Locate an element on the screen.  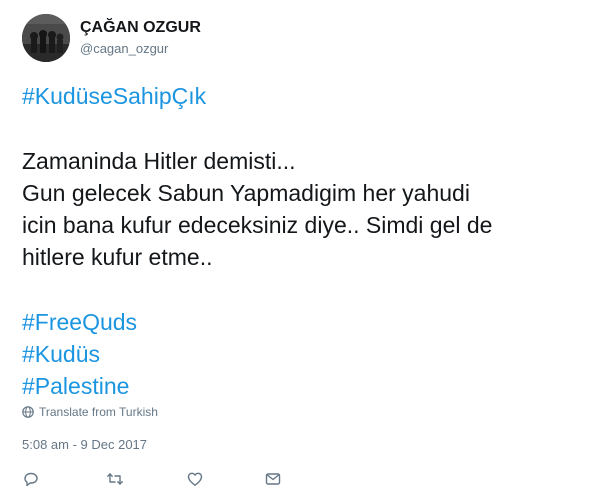
tweet-text-line: Gun gelecek Sabun Yapmadigim her yahudi is located at coordinates (246, 193).